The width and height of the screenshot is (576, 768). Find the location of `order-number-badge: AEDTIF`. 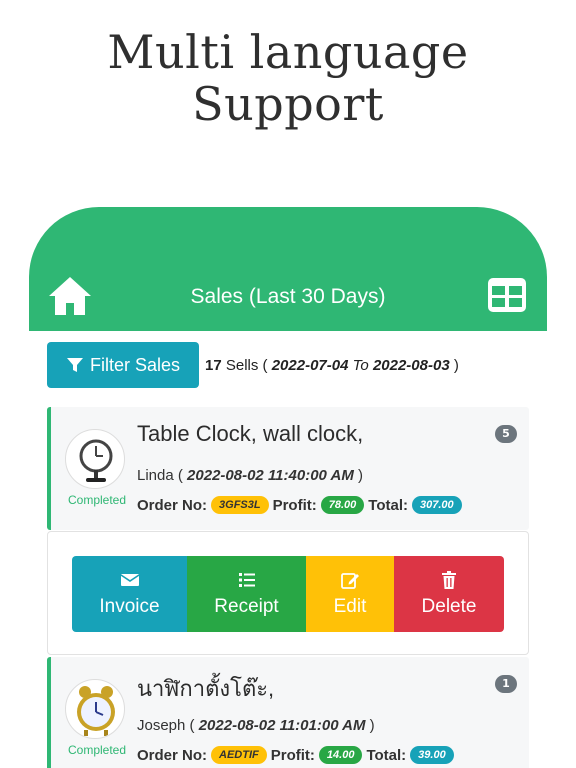

order-number-badge: AEDTIF is located at coordinates (239, 755).